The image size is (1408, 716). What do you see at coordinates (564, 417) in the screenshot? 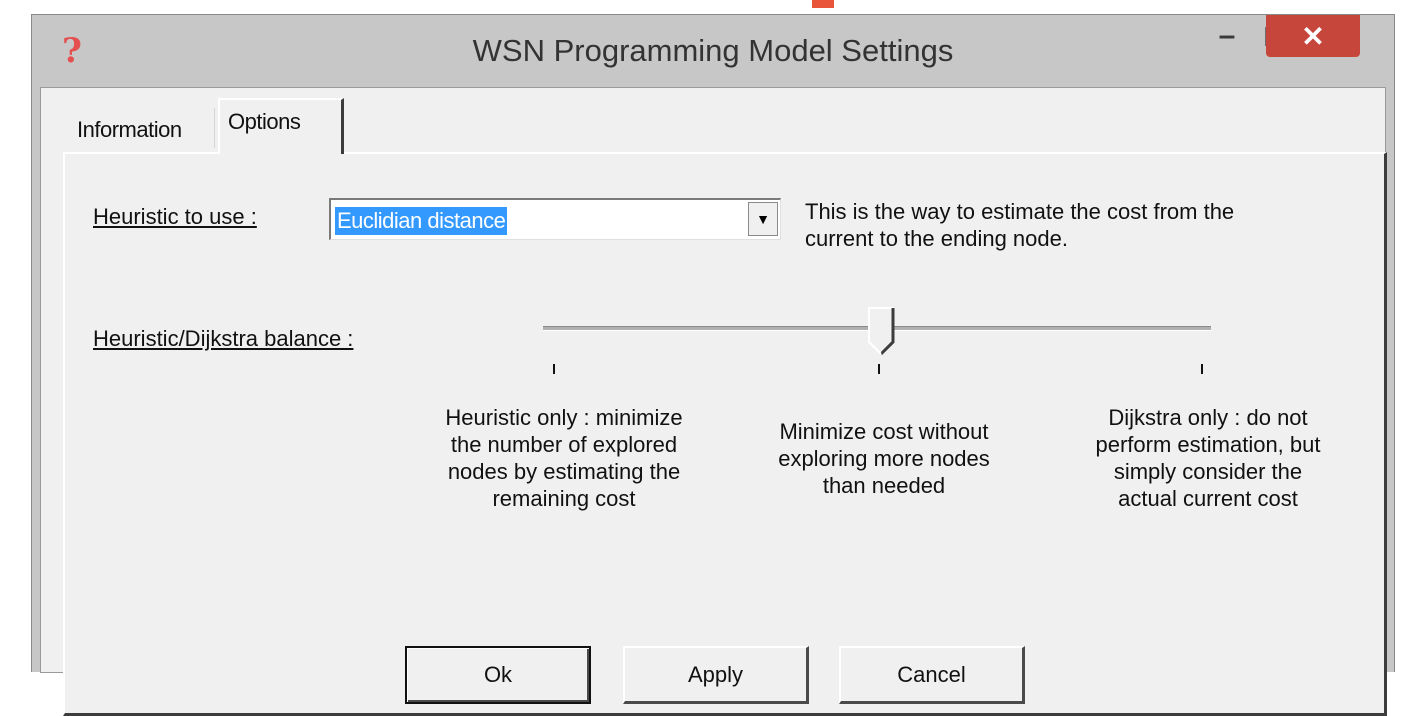
I see `caption-line: Heuristic only : minimize` at bounding box center [564, 417].